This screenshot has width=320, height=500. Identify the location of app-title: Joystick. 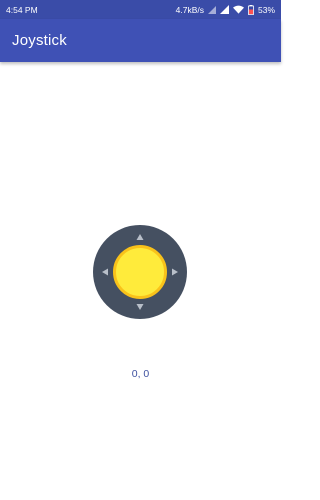
(39, 40).